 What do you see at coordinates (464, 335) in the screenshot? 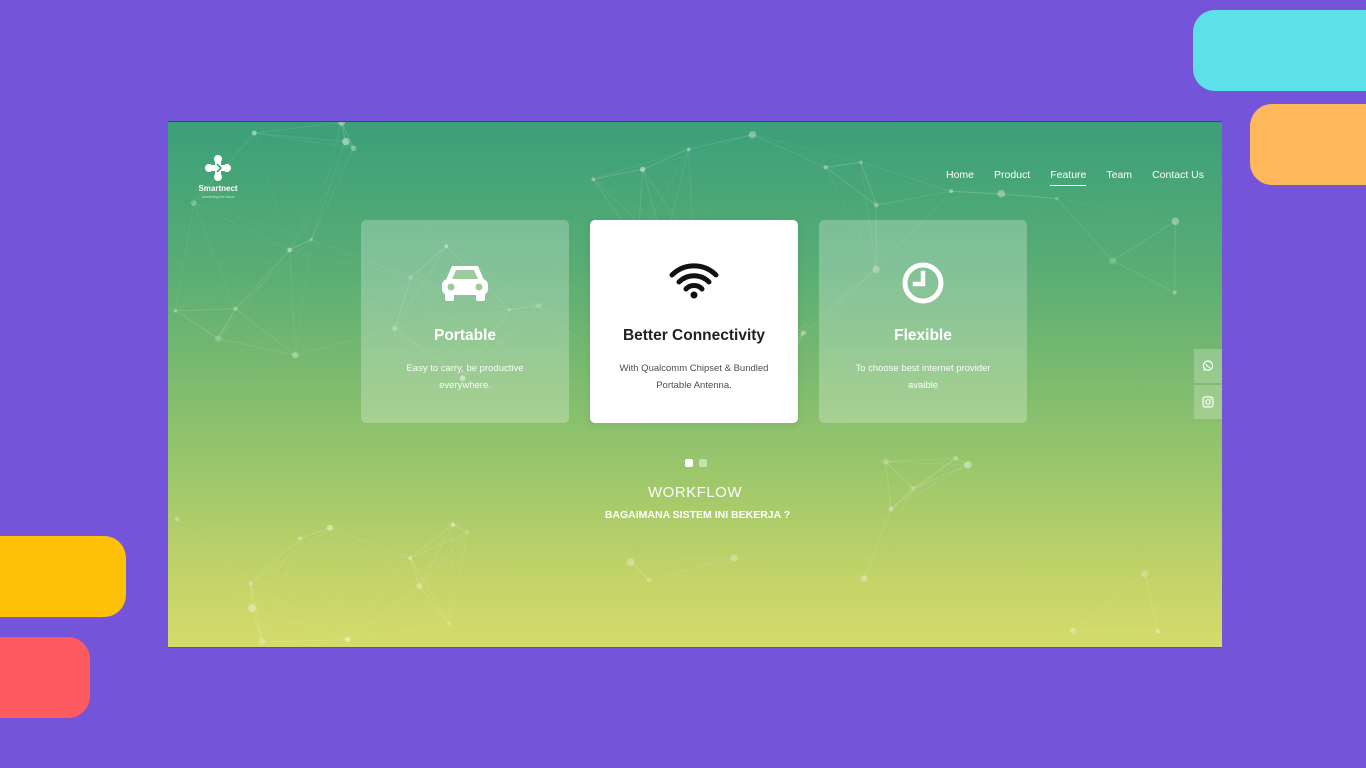
I see `feature-title: Portable` at bounding box center [464, 335].